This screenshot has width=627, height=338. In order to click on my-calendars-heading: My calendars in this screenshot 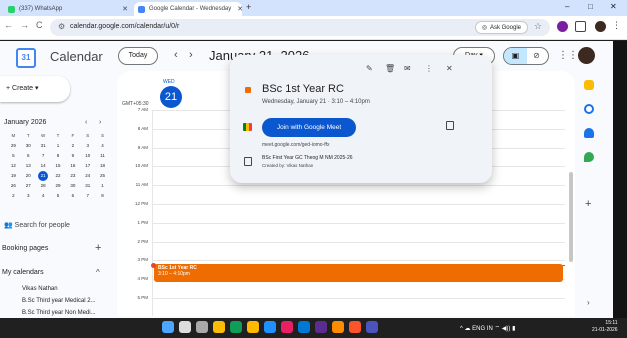, I will do `click(23, 272)`.